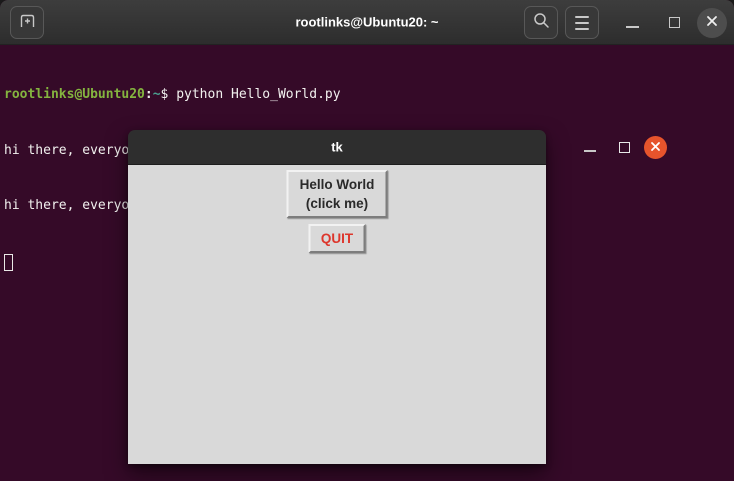 The height and width of the screenshot is (481, 734). I want to click on hamburger-icon, so click(582, 22).